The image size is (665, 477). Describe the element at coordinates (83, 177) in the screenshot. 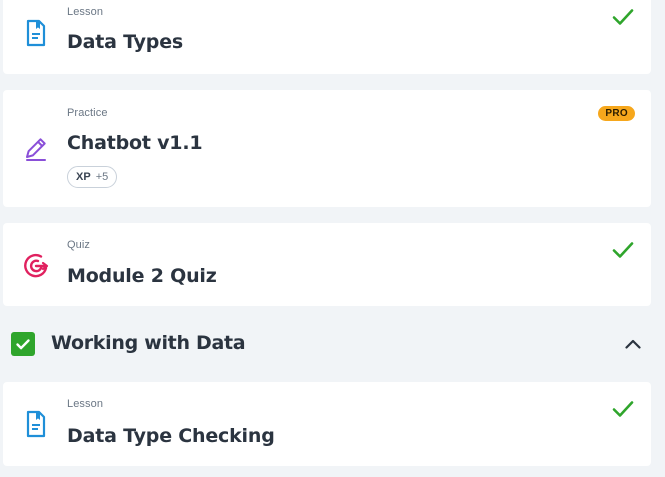

I see `xp-label: XP` at that location.